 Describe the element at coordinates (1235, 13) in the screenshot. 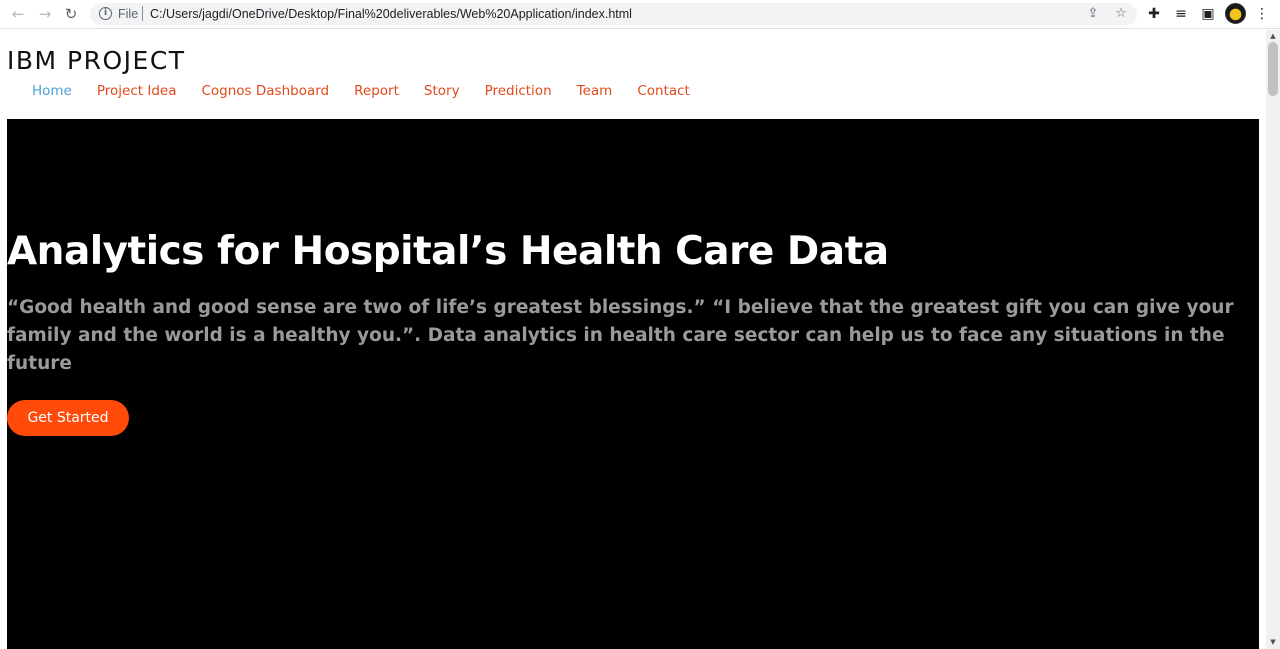

I see `profile-avatar` at that location.